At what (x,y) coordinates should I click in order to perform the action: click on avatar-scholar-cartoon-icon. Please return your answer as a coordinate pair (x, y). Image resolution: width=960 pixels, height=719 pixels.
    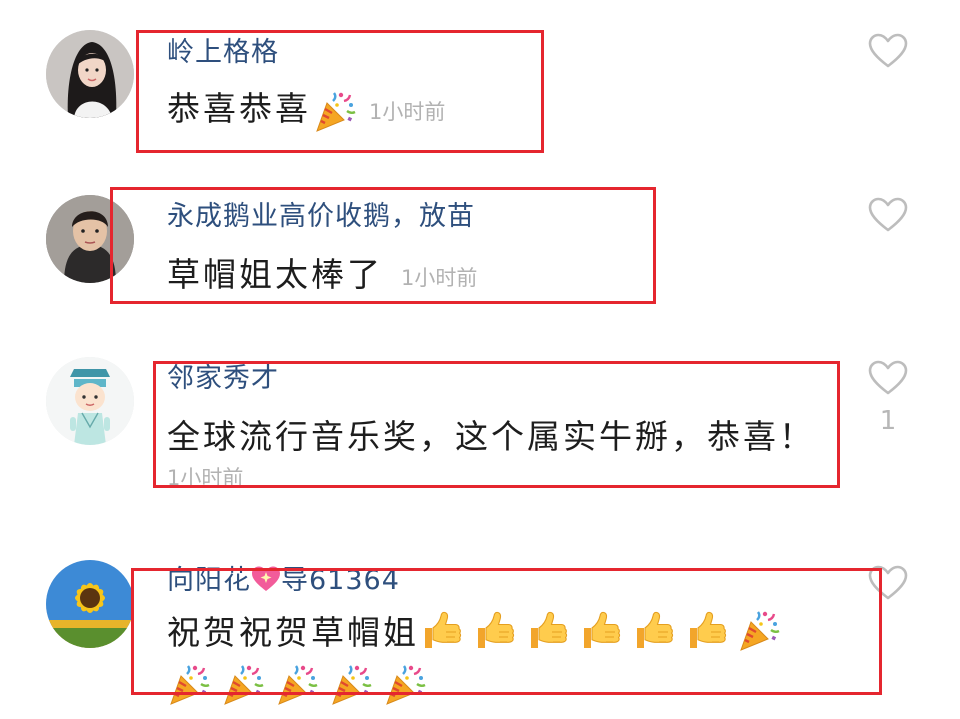
    Looking at the image, I should click on (90, 401).